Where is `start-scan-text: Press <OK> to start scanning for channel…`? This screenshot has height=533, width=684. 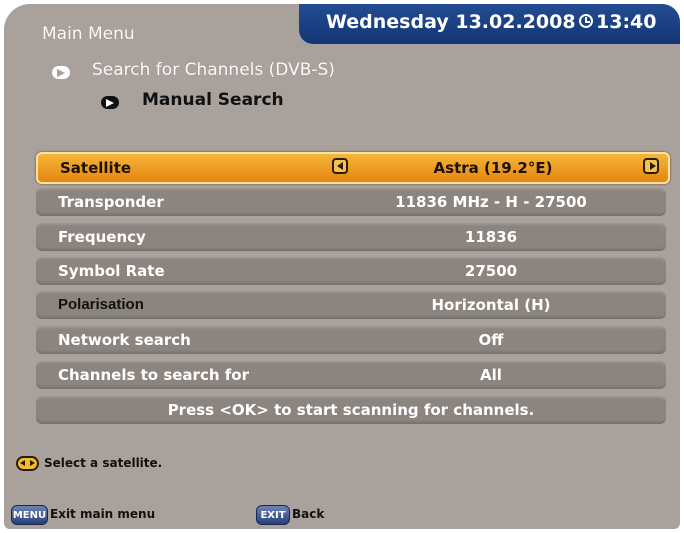 start-scan-text: Press <OK> to start scanning for channel… is located at coordinates (351, 410).